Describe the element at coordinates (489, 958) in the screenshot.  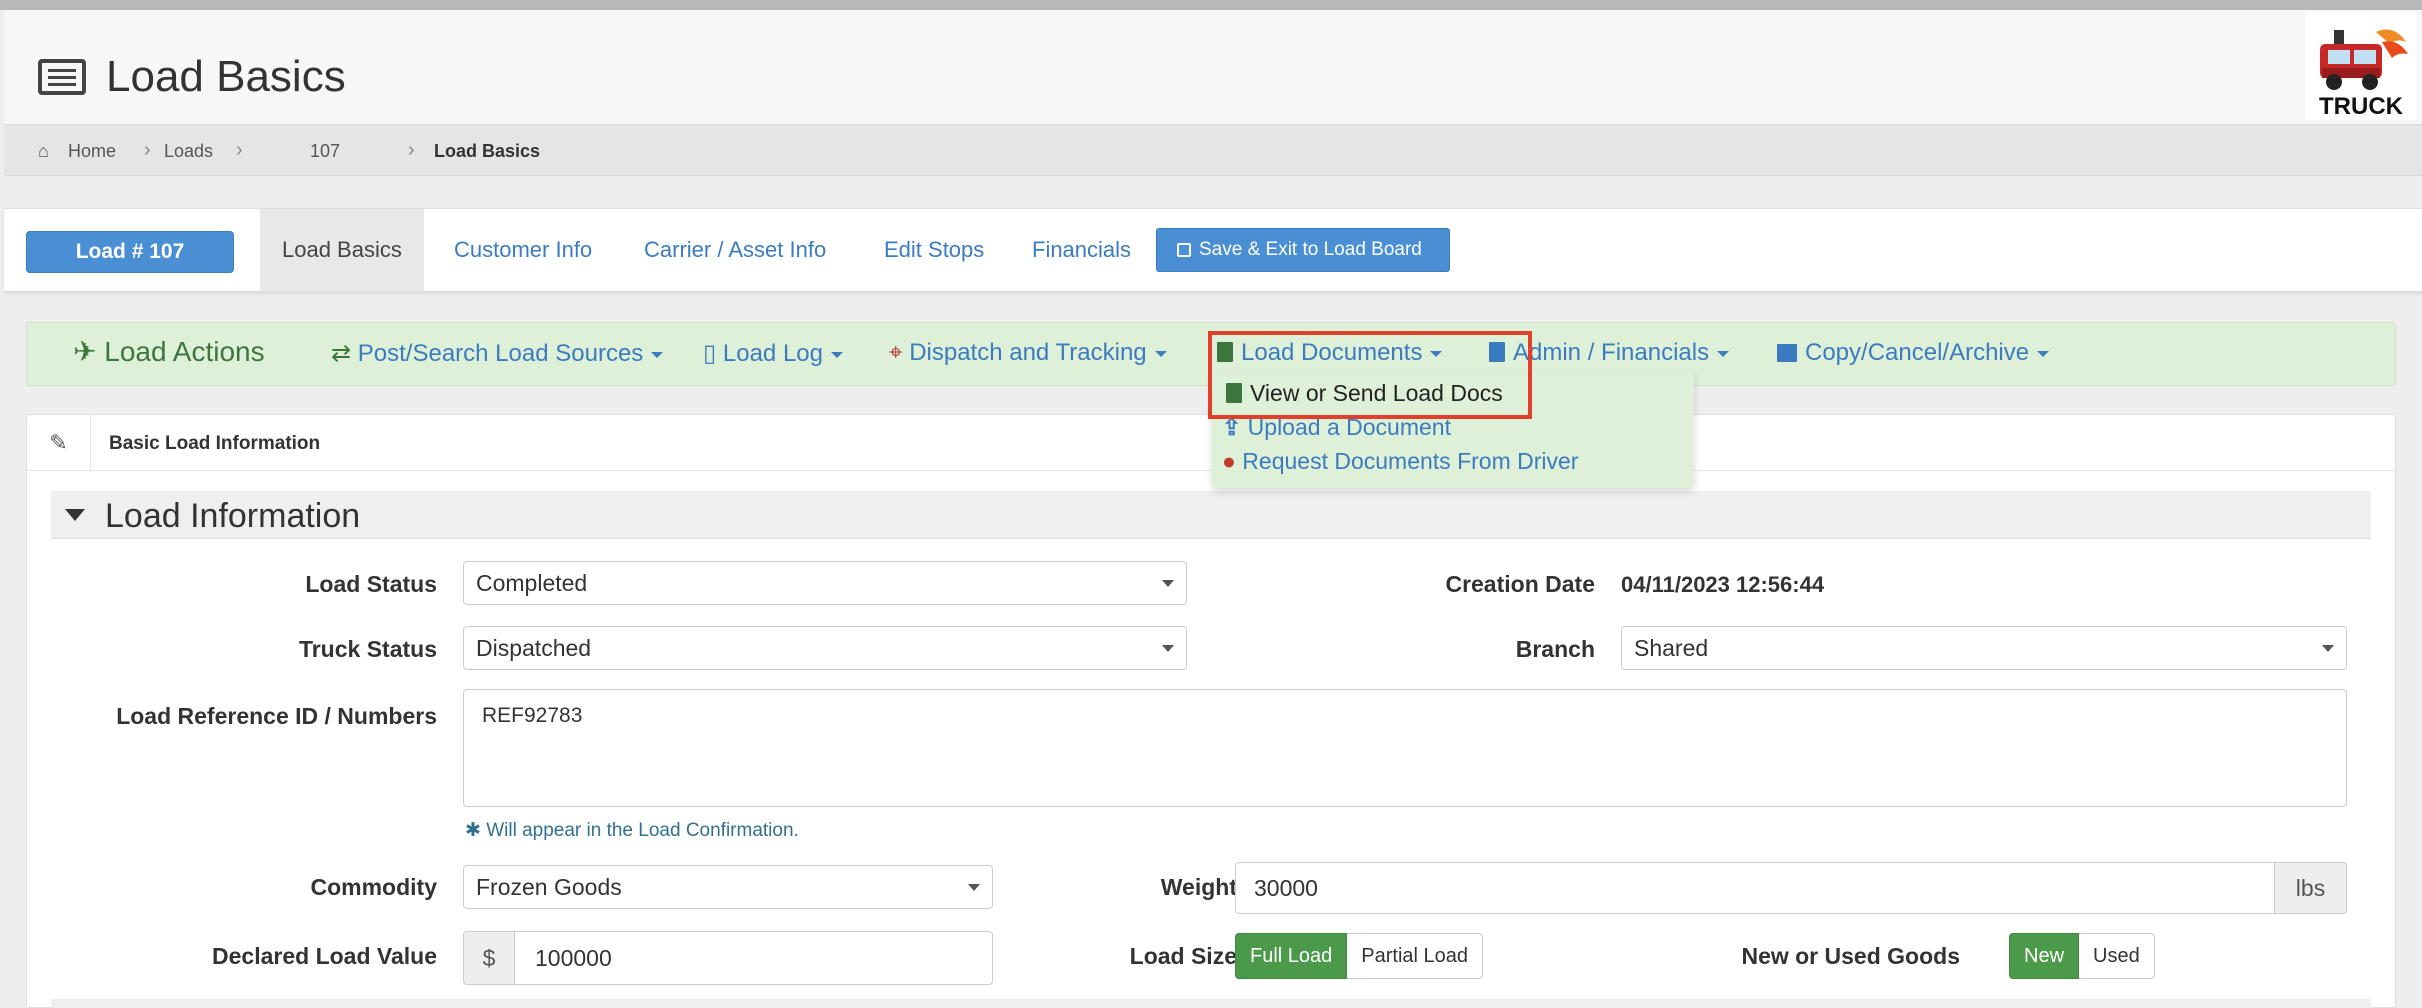
I see `currency-addon: $` at that location.